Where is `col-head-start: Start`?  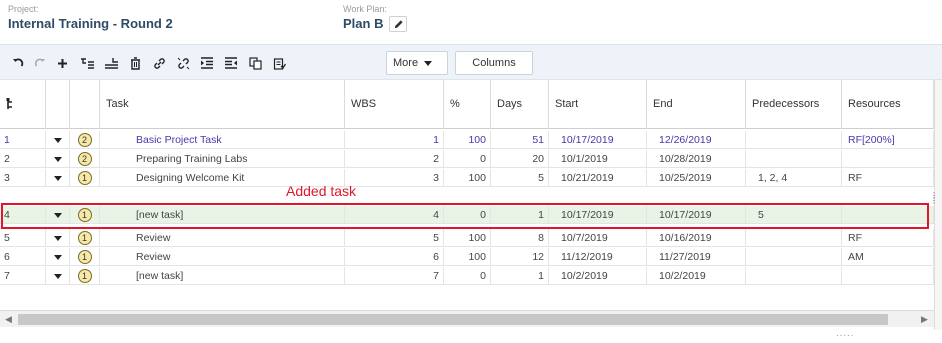
col-head-start: Start is located at coordinates (598, 104).